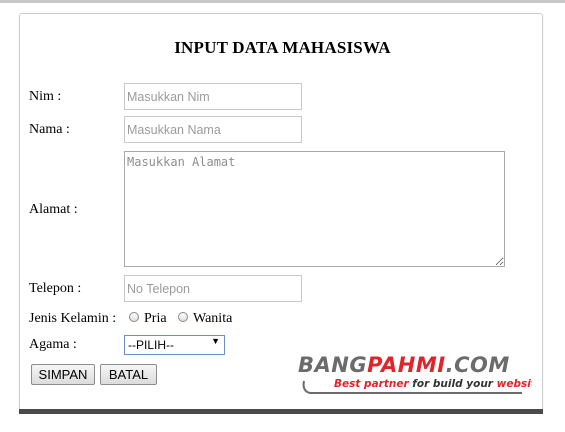 This screenshot has width=565, height=432. Describe the element at coordinates (478, 365) in the screenshot. I see `brand-part3: .COM` at that location.